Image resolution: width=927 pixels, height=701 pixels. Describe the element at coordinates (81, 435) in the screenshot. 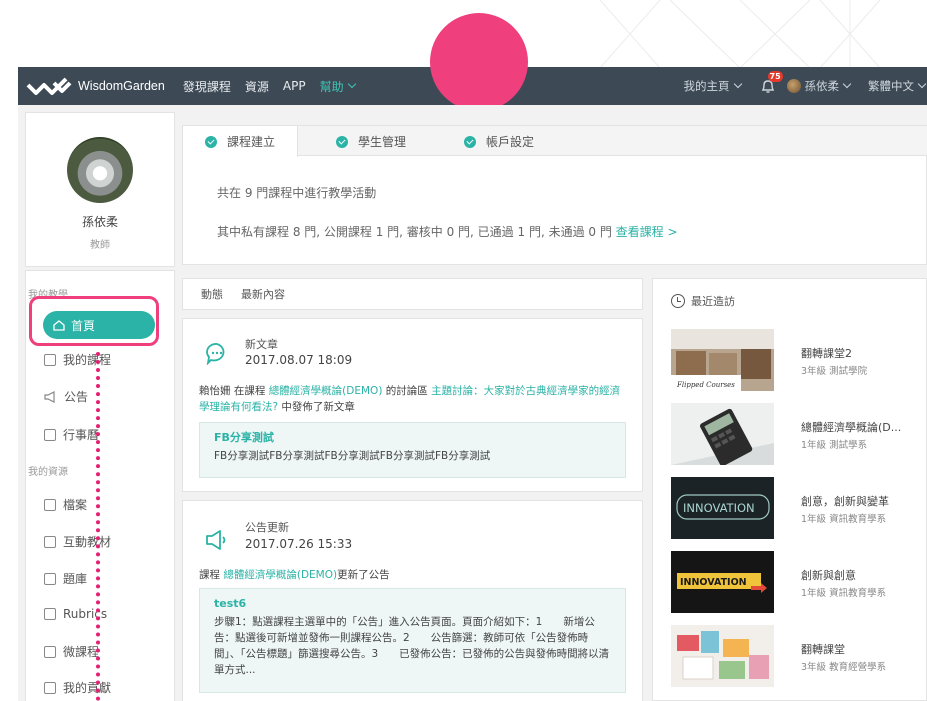

I see `sidebar-item-label: 行事曆` at that location.